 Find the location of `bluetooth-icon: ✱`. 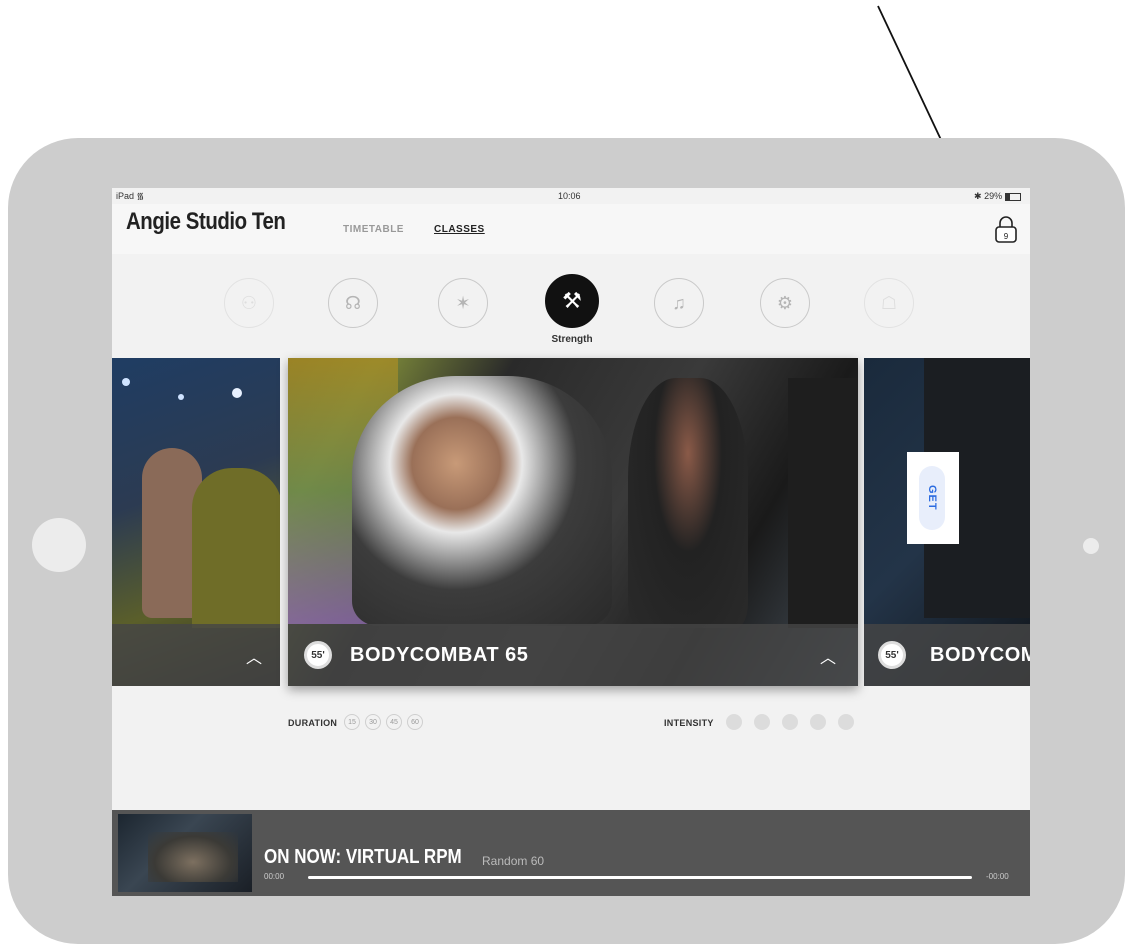

bluetooth-icon: ✱ is located at coordinates (978, 196).